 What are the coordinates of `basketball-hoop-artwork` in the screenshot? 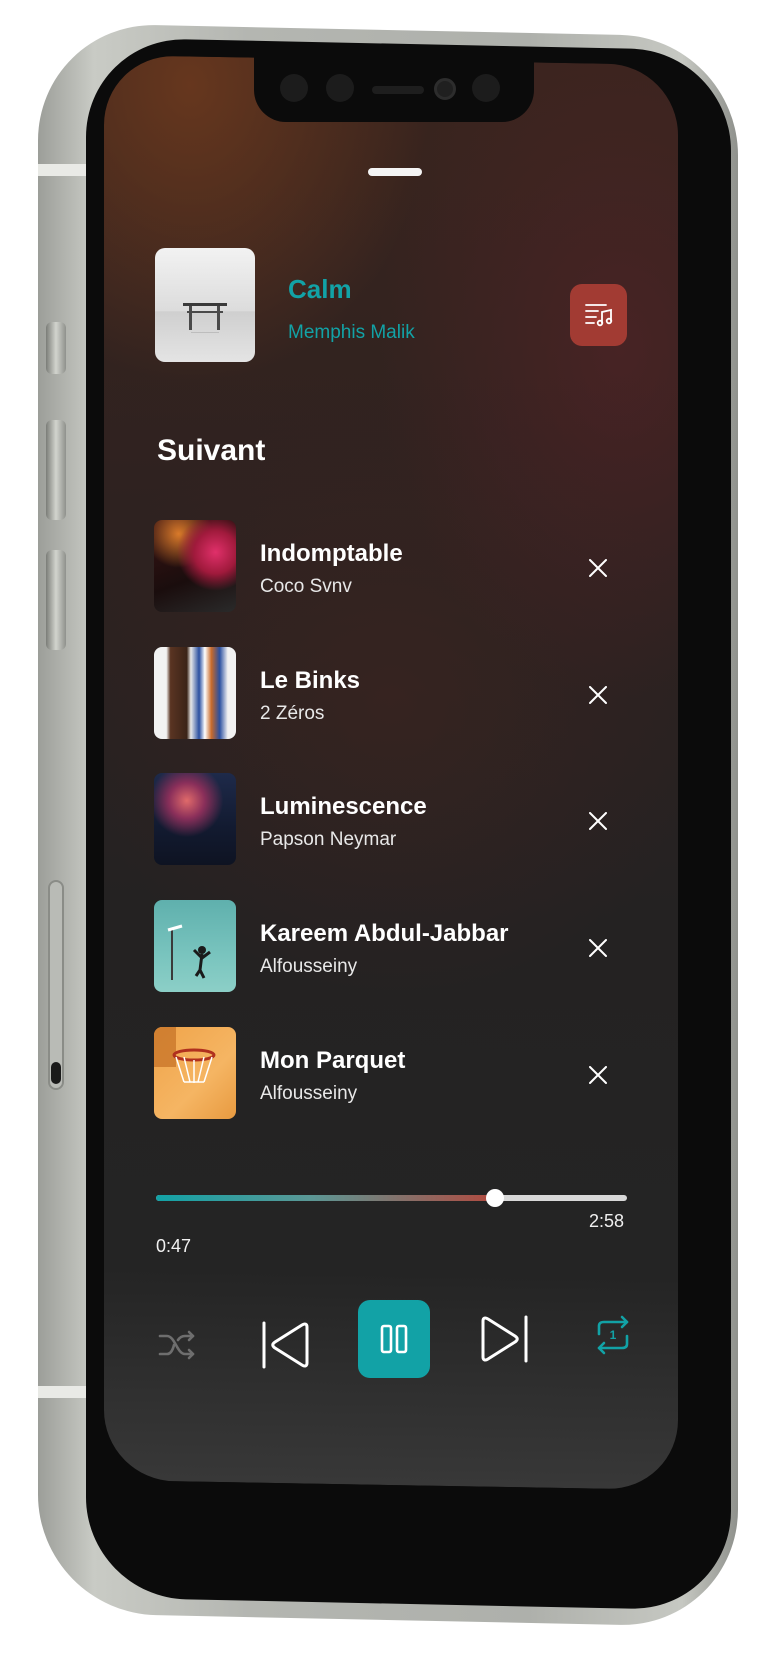 It's located at (185, 1055).